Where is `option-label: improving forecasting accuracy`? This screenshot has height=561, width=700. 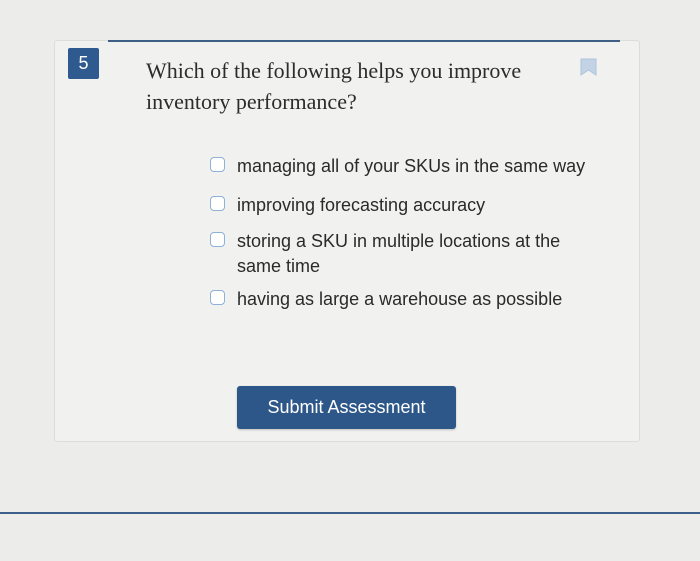
option-label: improving forecasting accuracy is located at coordinates (361, 205).